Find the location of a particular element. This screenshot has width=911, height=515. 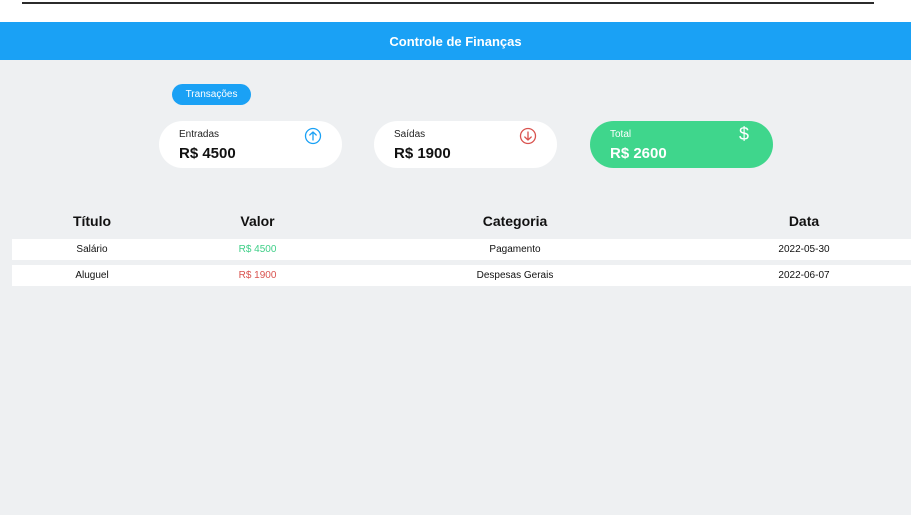

browser-top-strip is located at coordinates (455, 11).